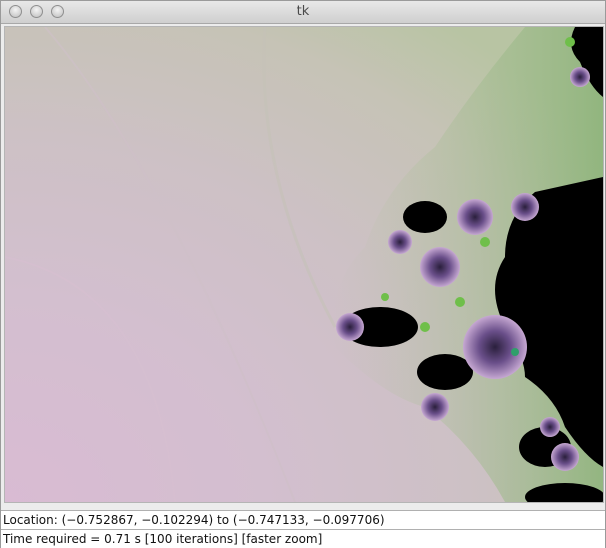 The image size is (606, 548). I want to click on window-title: tk, so click(303, 11).